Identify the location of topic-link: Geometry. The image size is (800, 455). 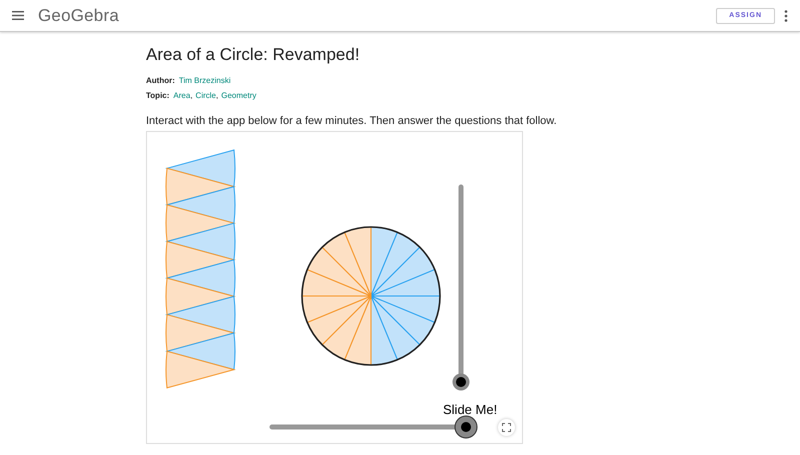
(238, 95).